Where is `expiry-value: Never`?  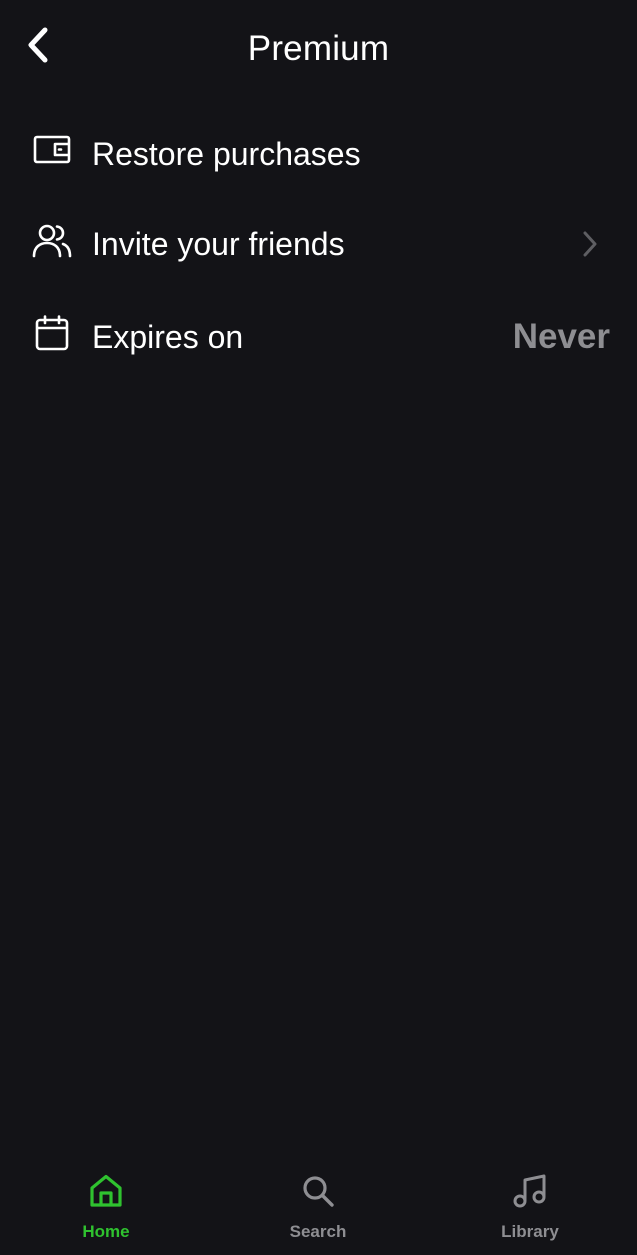
expiry-value: Never is located at coordinates (561, 336).